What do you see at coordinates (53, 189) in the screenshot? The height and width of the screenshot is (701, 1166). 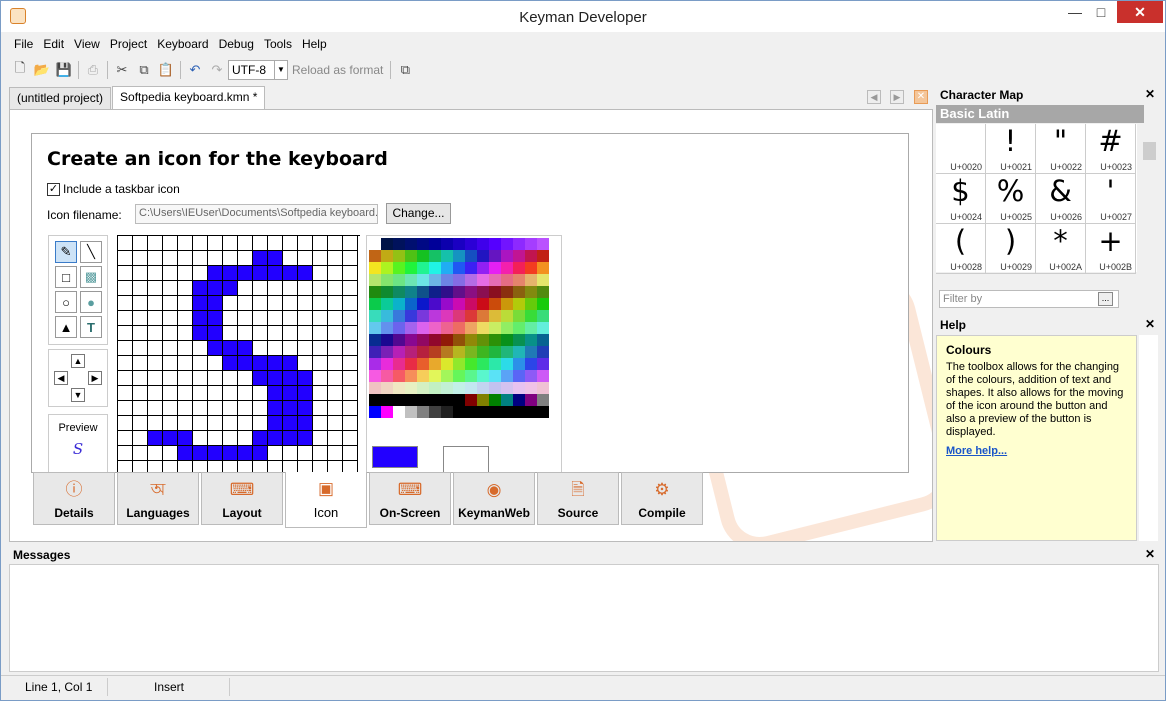 I see `checkmark-icon: ✓` at bounding box center [53, 189].